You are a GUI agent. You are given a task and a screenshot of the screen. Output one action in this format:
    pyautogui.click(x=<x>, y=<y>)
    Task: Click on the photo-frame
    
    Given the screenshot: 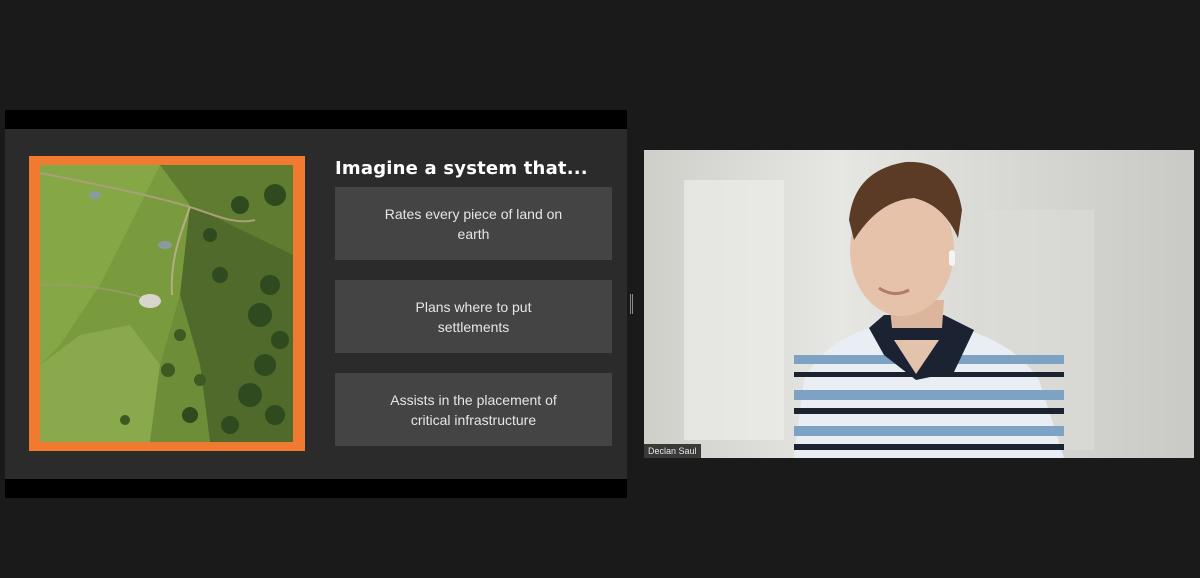 What is the action you would take?
    pyautogui.click(x=167, y=303)
    